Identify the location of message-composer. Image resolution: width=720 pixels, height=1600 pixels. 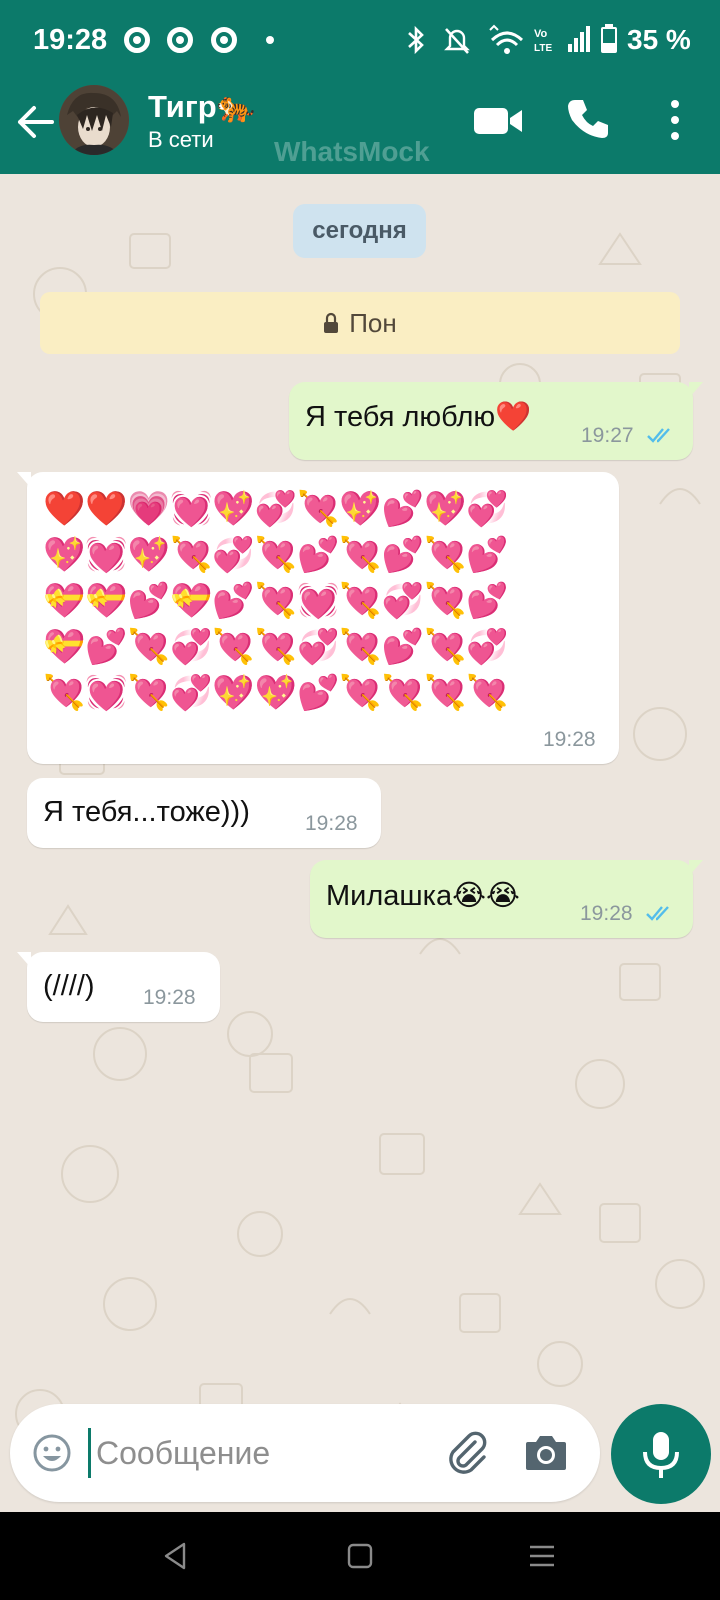
(305, 1453).